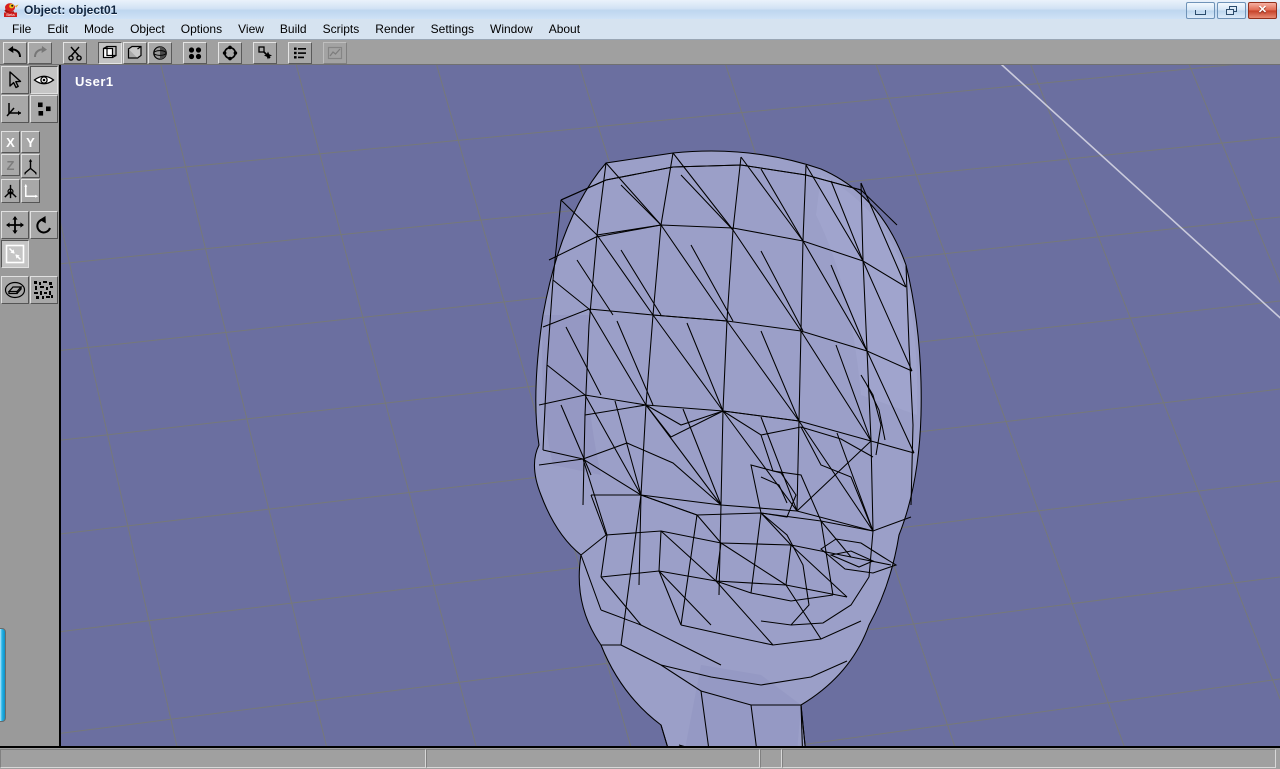 The width and height of the screenshot is (1280, 769). I want to click on scale-tool, so click(15, 254).